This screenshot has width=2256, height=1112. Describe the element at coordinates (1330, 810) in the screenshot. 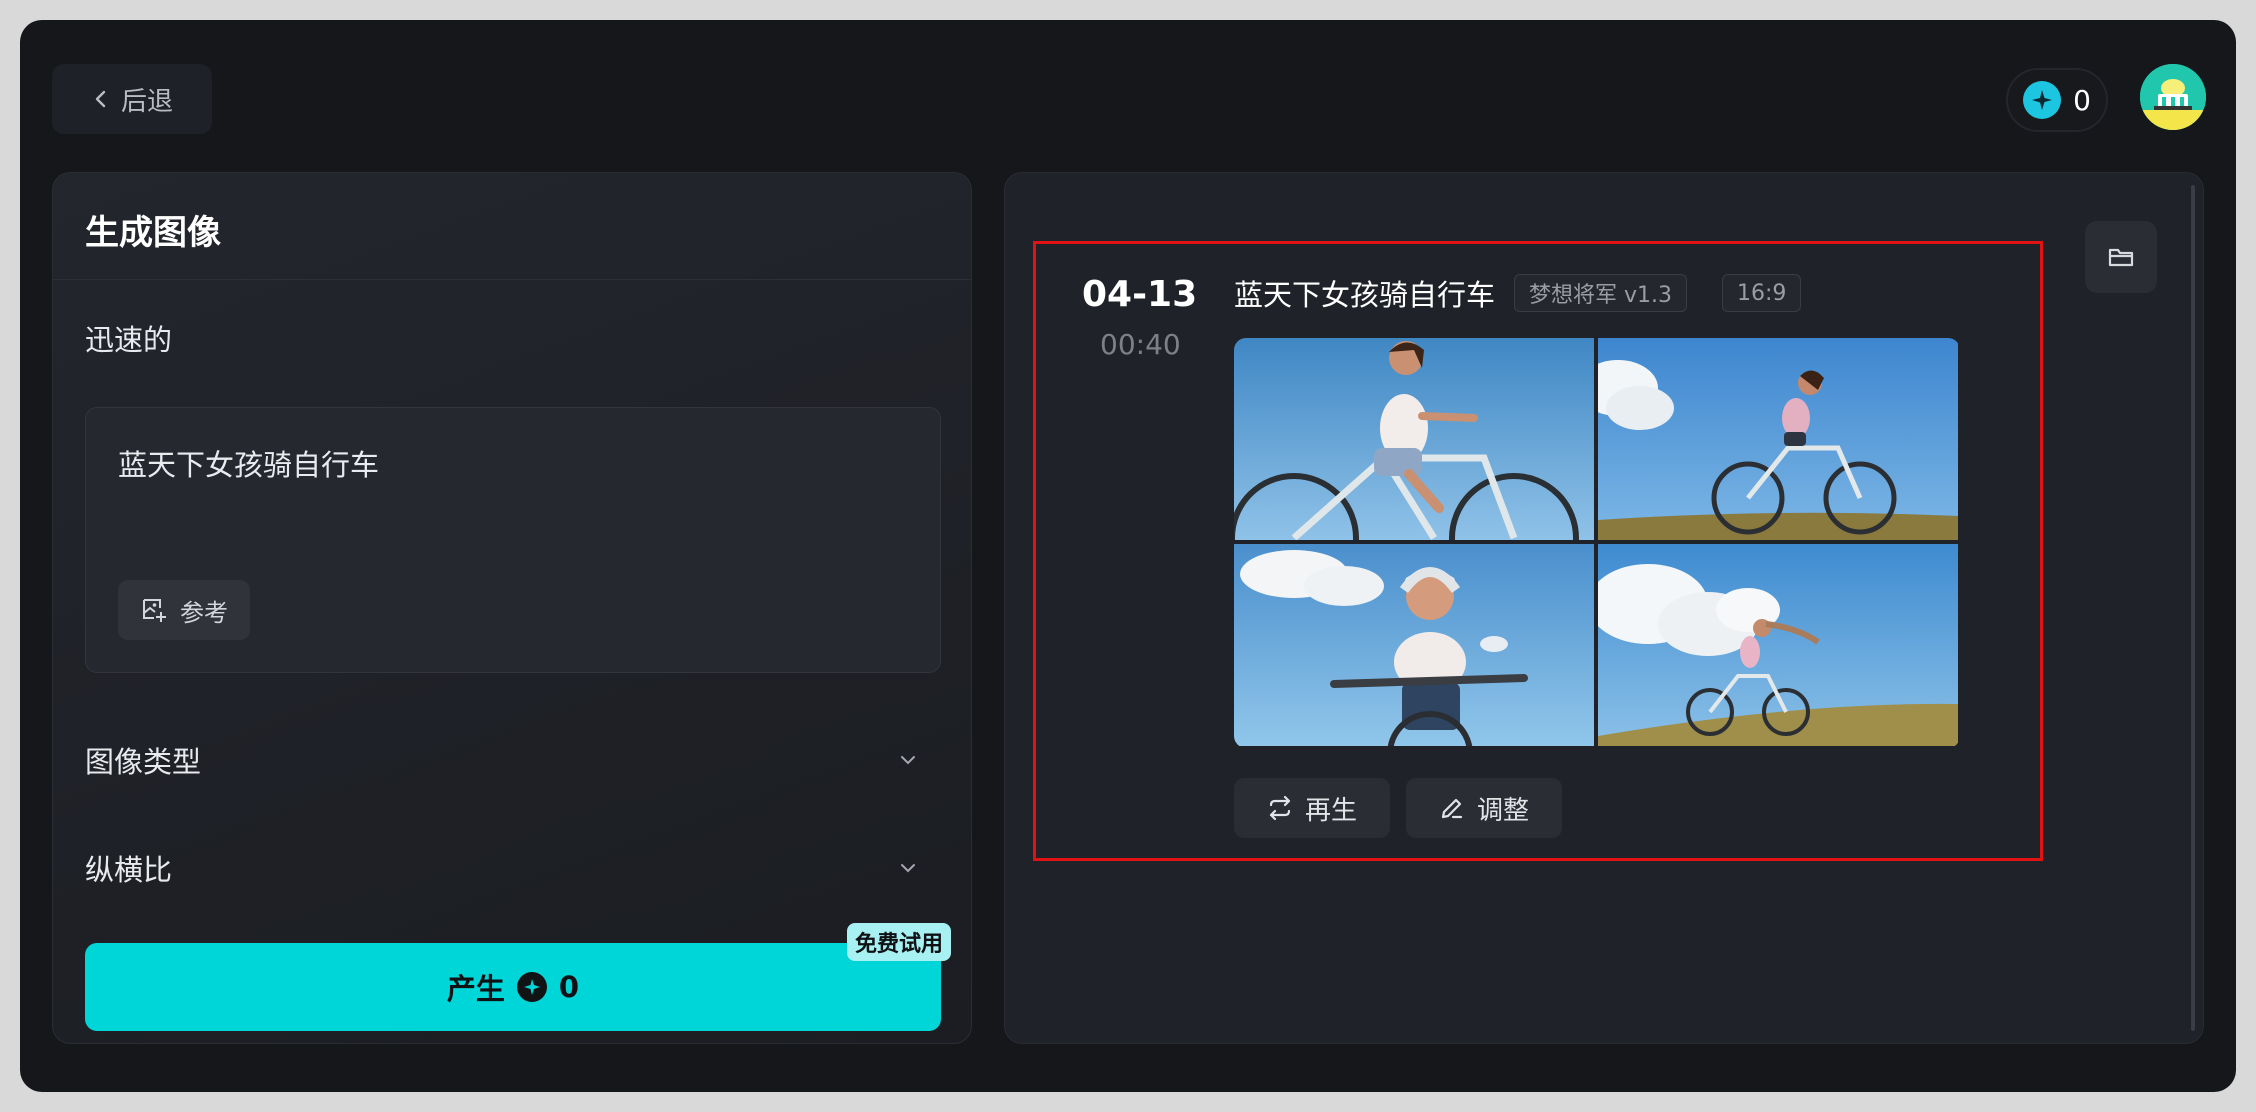

I see `regenerate-label: 再生` at that location.